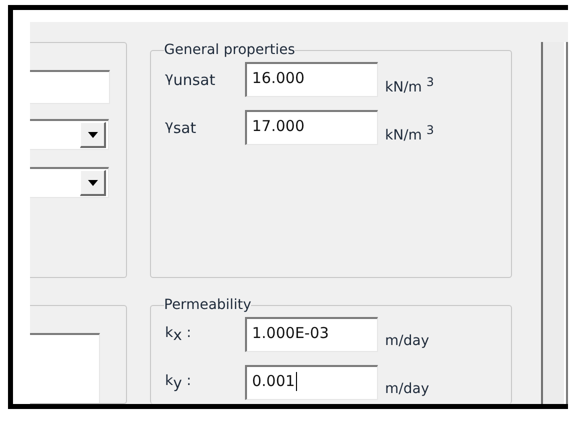  What do you see at coordinates (311, 127) in the screenshot?
I see `input-field: 17.000` at bounding box center [311, 127].